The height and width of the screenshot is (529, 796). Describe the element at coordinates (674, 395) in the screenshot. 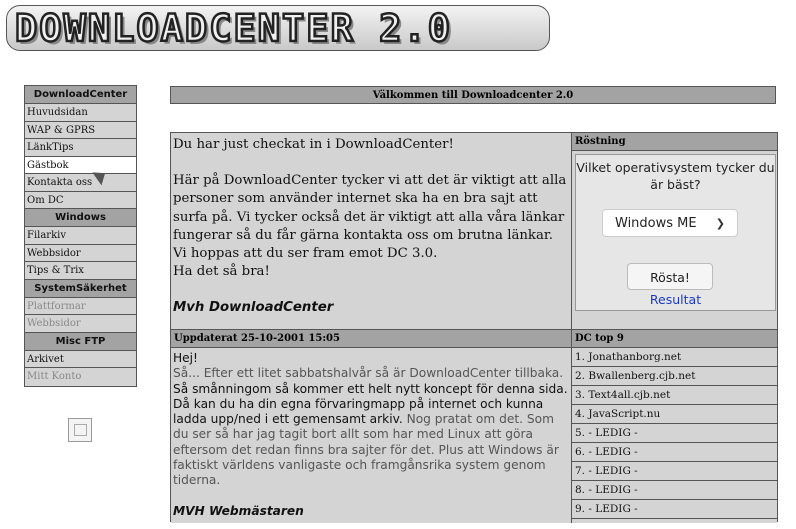

I see `top9-item: 3. Text4all.cjb.net` at that location.